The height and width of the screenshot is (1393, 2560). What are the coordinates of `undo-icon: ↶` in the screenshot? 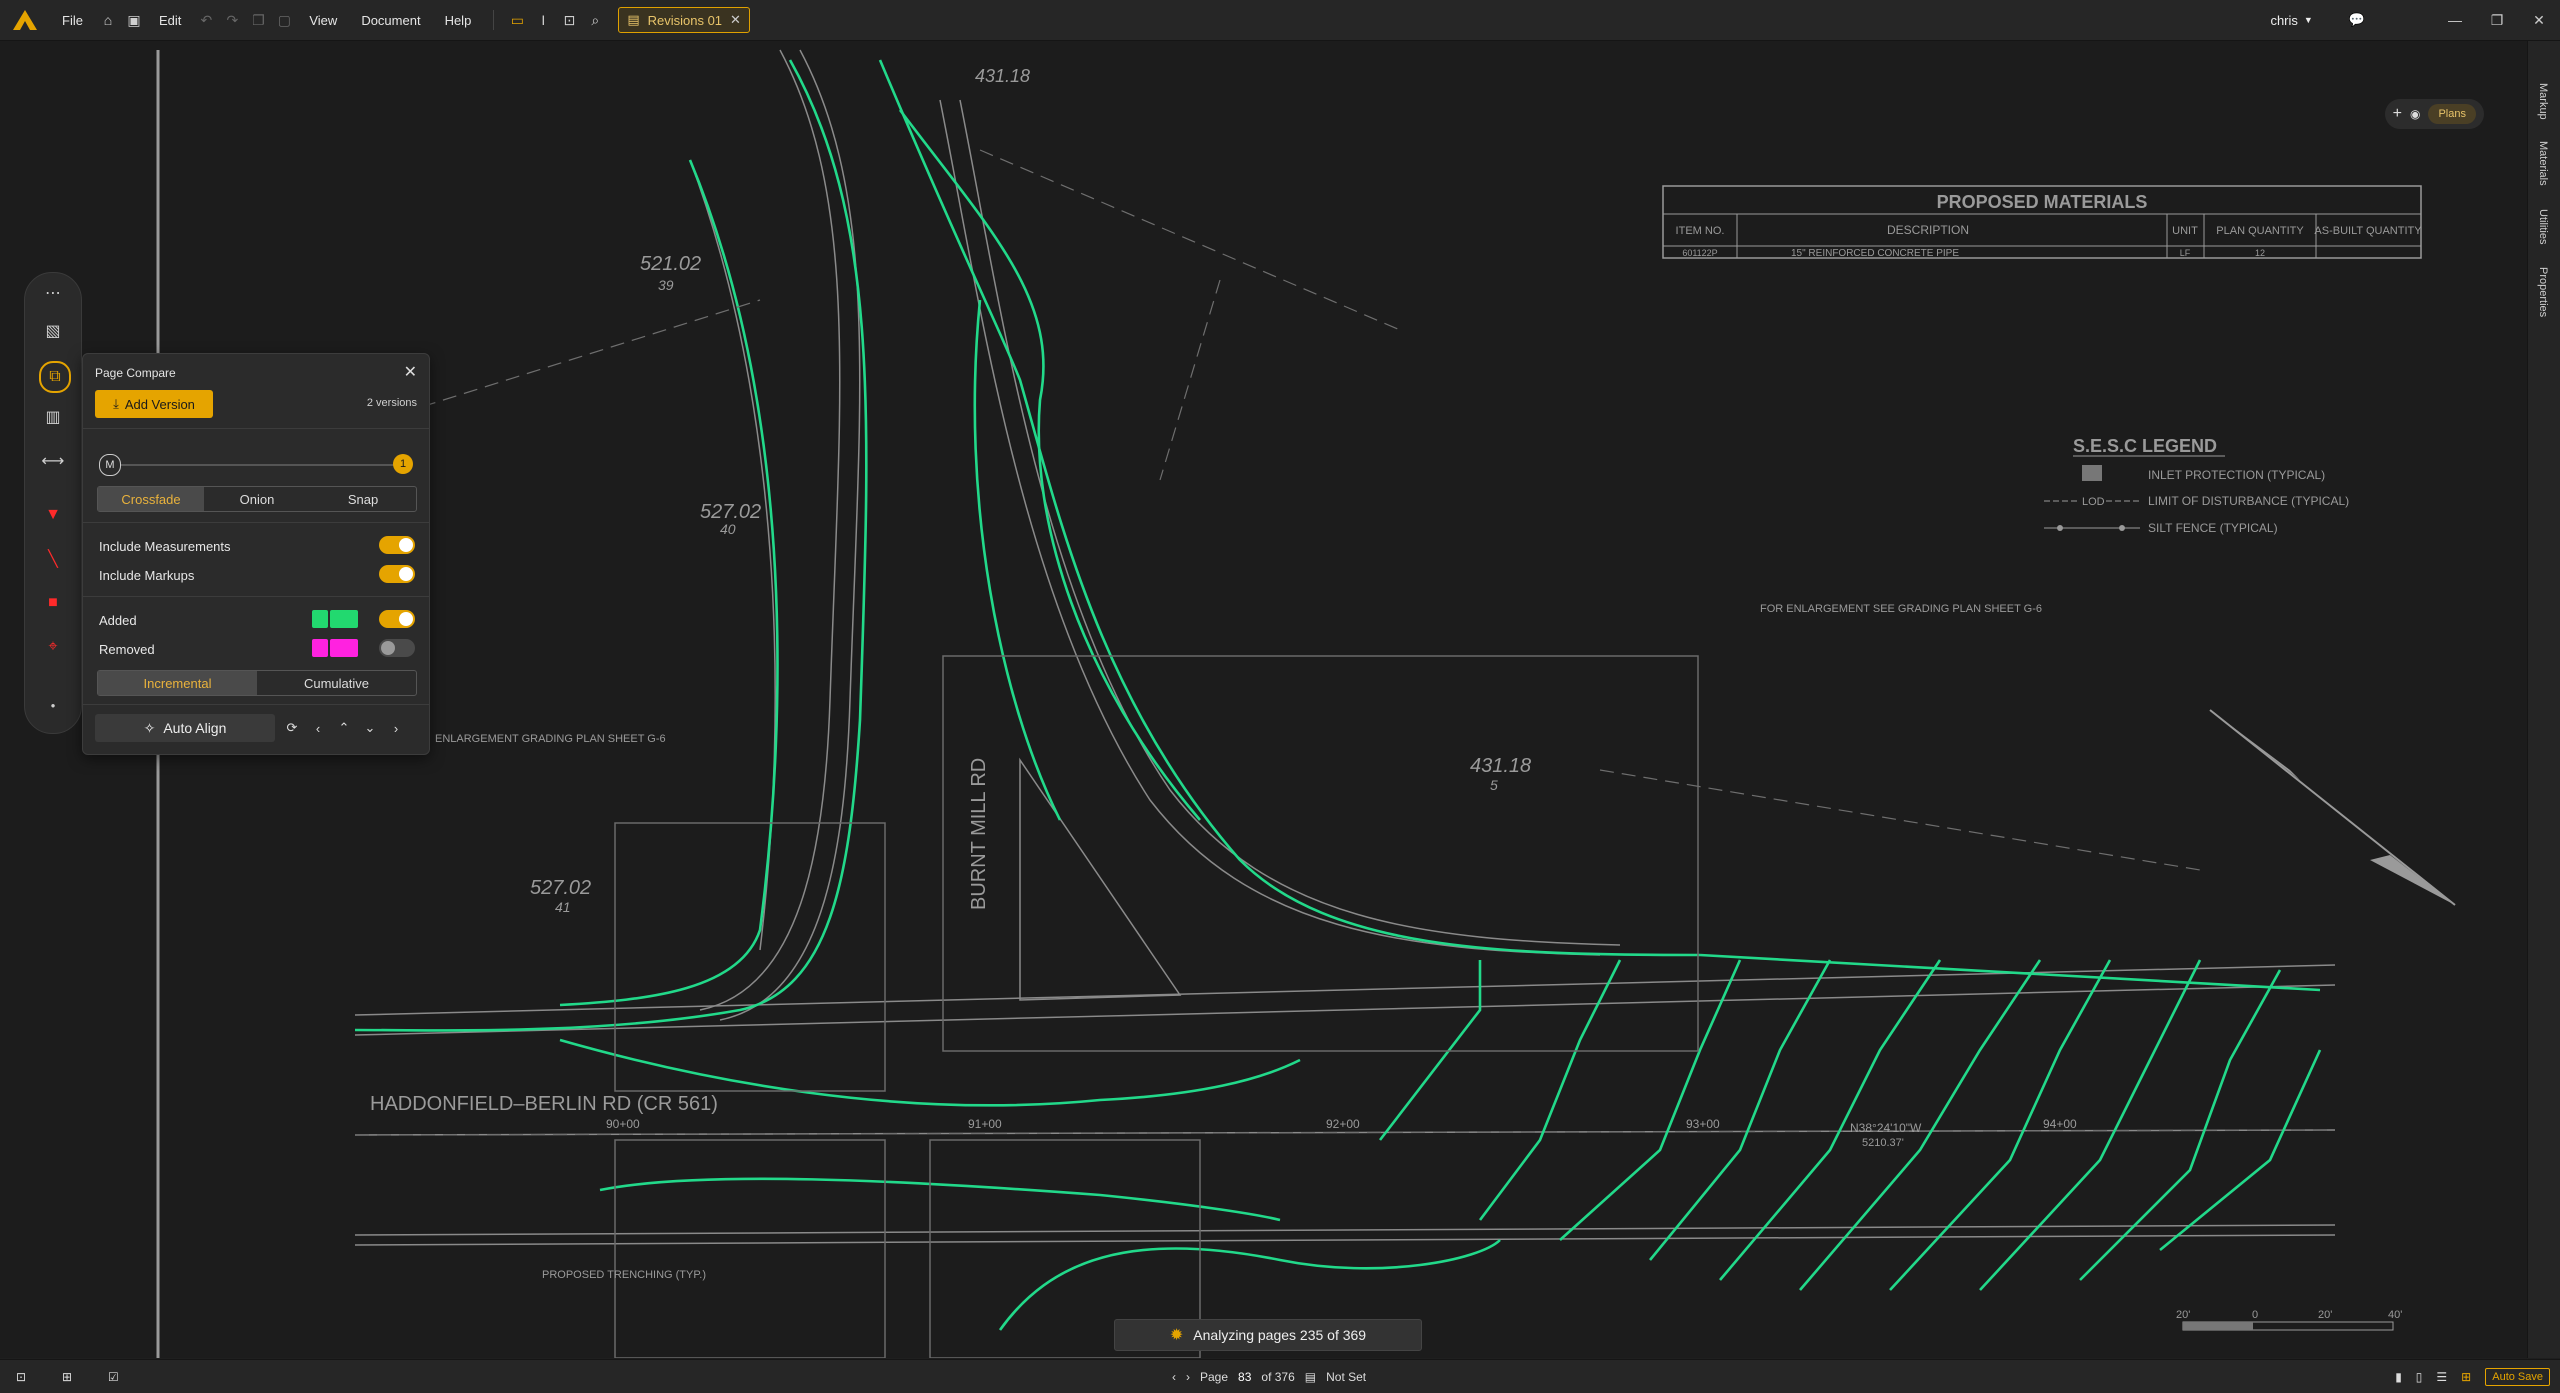 It's located at (206, 20).